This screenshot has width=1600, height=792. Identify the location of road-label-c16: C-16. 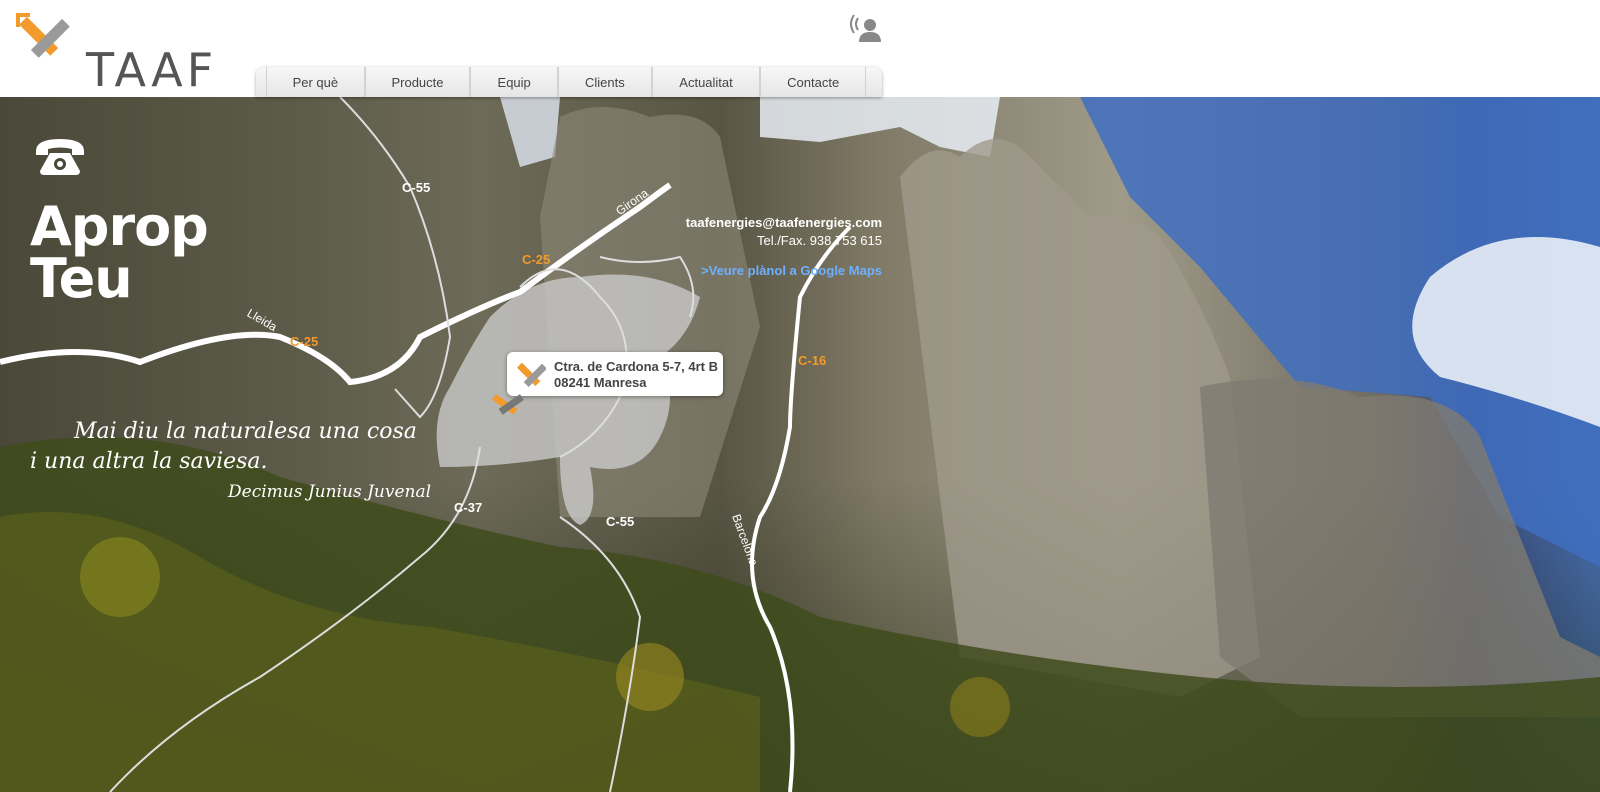
(812, 360).